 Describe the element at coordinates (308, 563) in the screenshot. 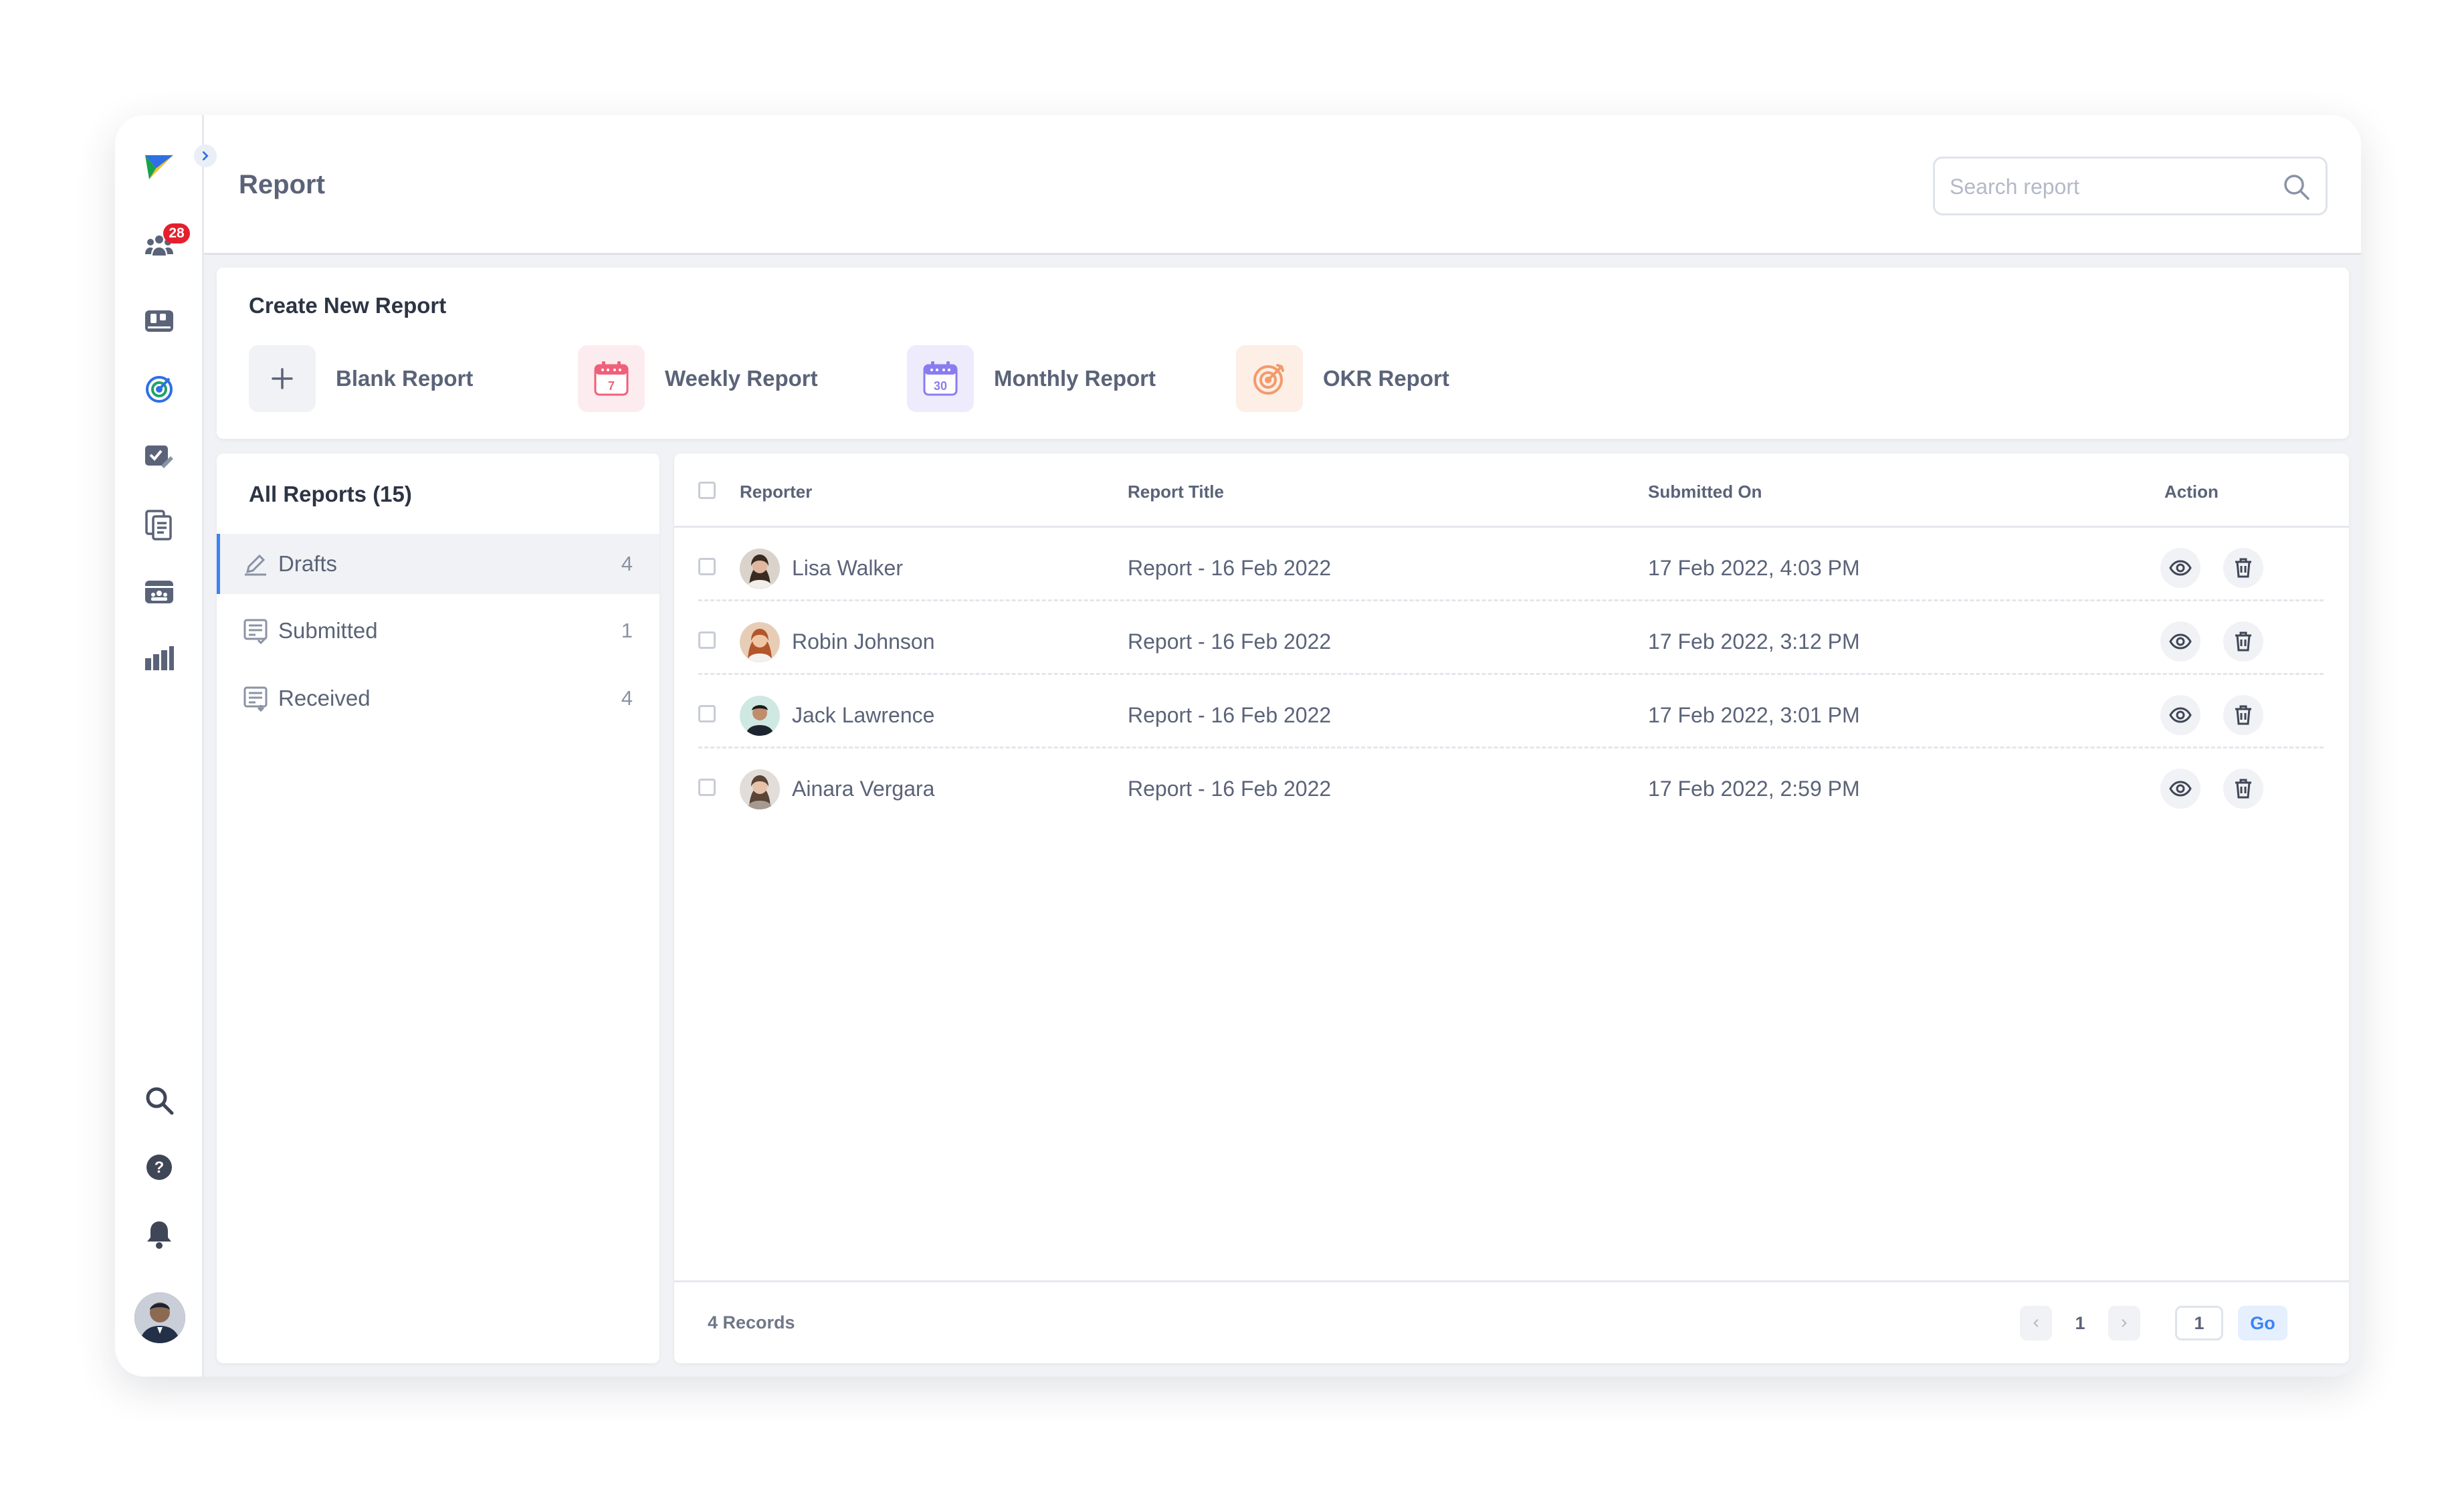

I see `sidebar-item-label: Drafts` at that location.